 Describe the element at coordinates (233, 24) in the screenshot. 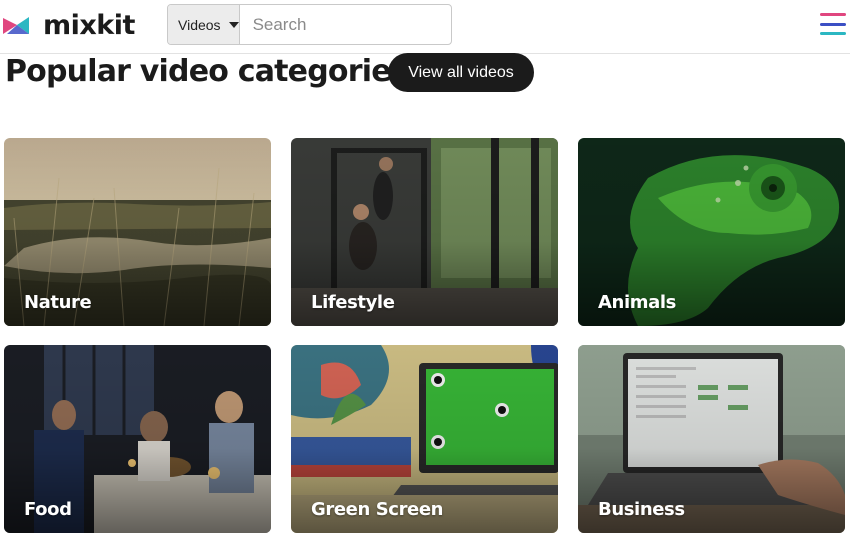

I see `caret-down-icon` at that location.